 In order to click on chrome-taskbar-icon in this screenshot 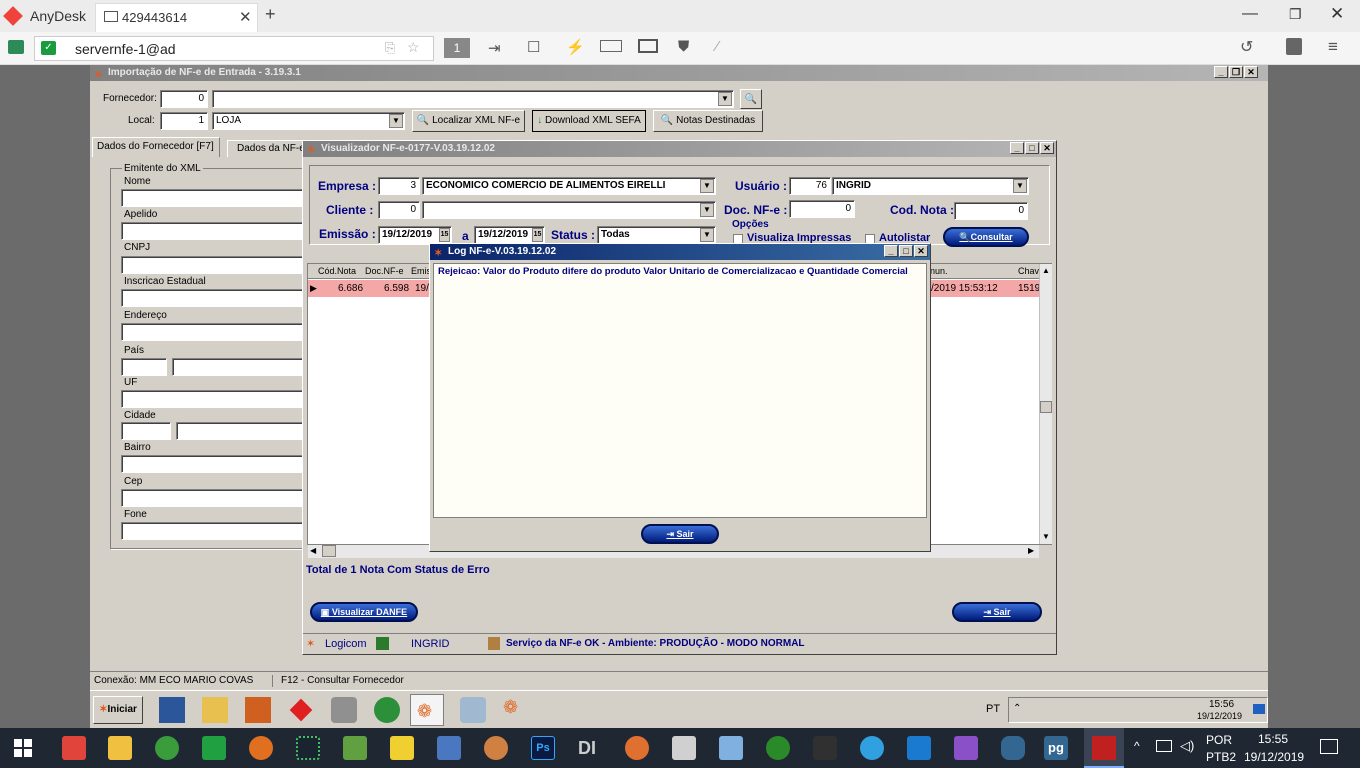, I will do `click(167, 748)`.